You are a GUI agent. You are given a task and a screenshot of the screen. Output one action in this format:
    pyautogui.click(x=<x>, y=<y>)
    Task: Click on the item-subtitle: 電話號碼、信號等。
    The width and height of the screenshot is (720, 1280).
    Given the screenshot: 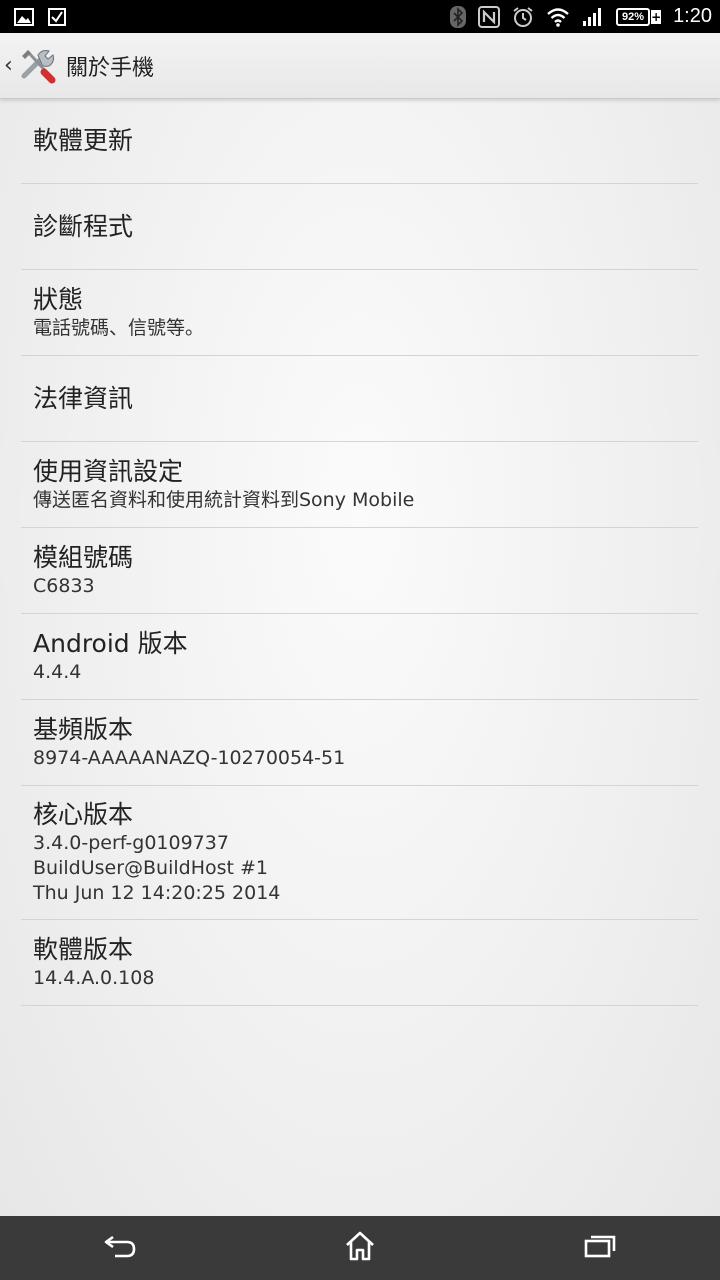 What is the action you would take?
    pyautogui.click(x=119, y=328)
    